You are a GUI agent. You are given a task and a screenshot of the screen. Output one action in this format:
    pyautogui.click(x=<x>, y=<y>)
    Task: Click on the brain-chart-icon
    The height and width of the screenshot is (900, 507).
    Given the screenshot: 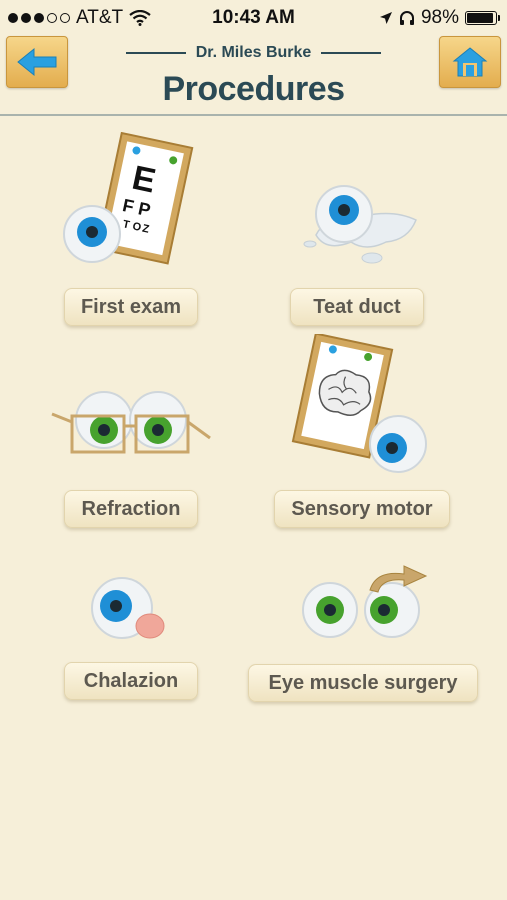 What is the action you would take?
    pyautogui.click(x=359, y=403)
    